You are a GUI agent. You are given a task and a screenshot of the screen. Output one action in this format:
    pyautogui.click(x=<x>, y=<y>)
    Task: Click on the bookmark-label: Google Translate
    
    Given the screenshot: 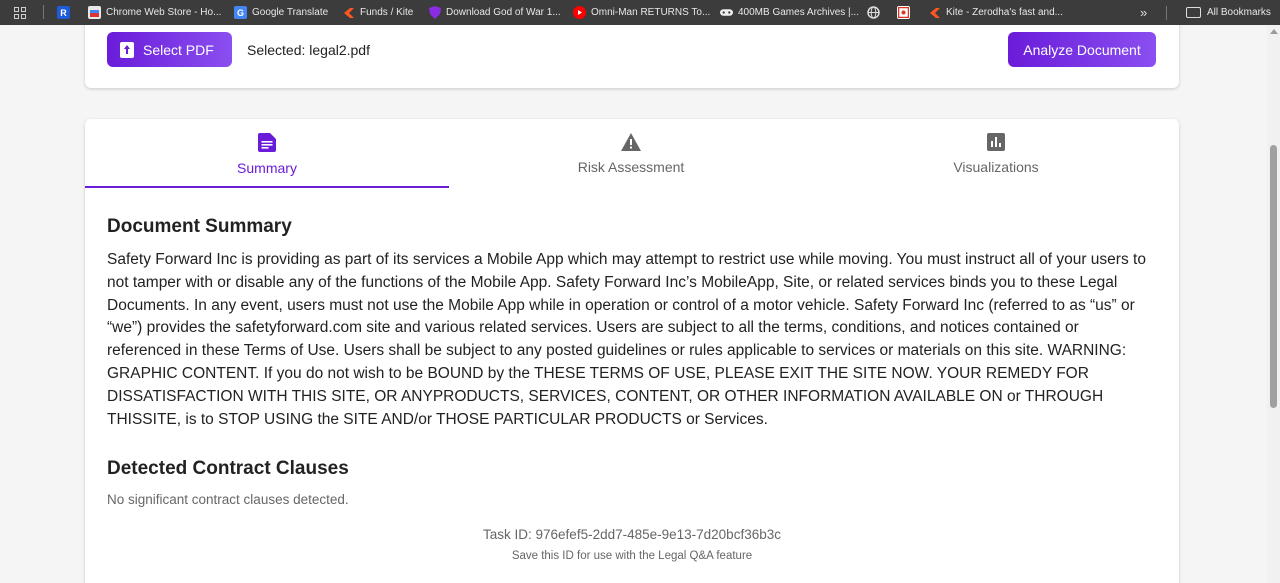 What is the action you would take?
    pyautogui.click(x=290, y=12)
    